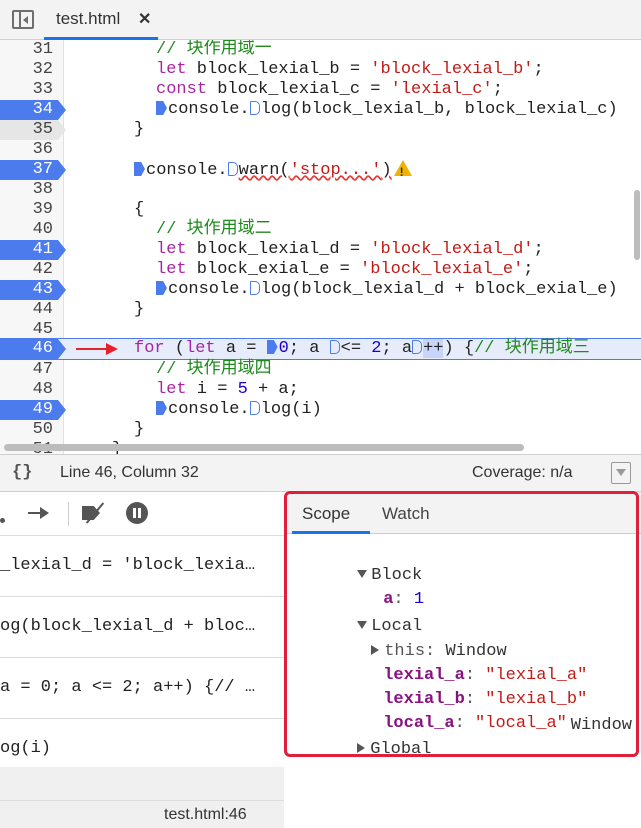 This screenshot has width=641, height=828. I want to click on vertical-scrollbar, so click(637, 225).